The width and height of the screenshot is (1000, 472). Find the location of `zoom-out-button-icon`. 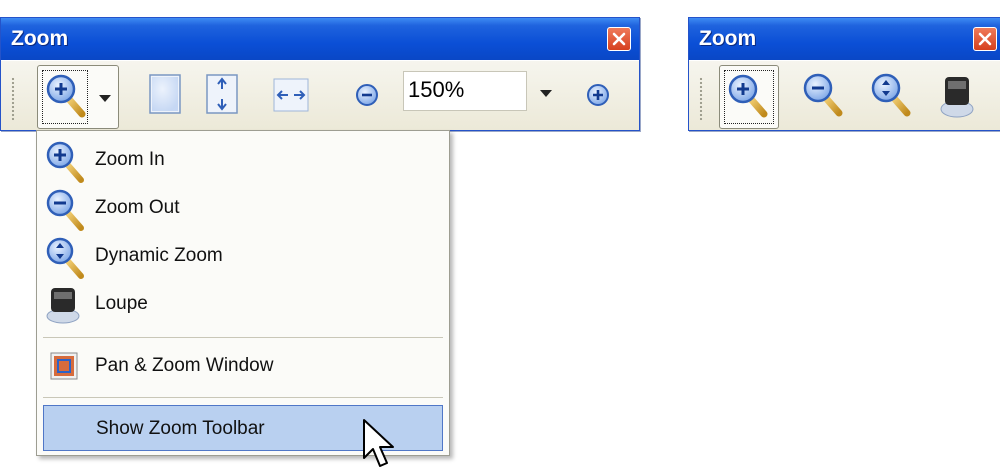

zoom-out-button-icon is located at coordinates (367, 95).